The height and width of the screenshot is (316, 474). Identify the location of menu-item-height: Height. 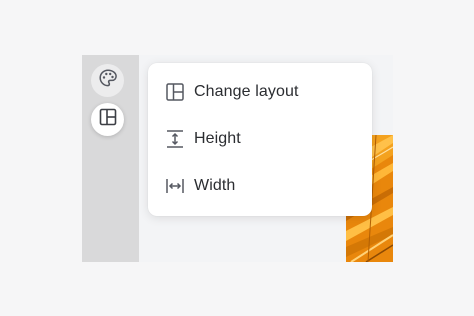
(260, 139).